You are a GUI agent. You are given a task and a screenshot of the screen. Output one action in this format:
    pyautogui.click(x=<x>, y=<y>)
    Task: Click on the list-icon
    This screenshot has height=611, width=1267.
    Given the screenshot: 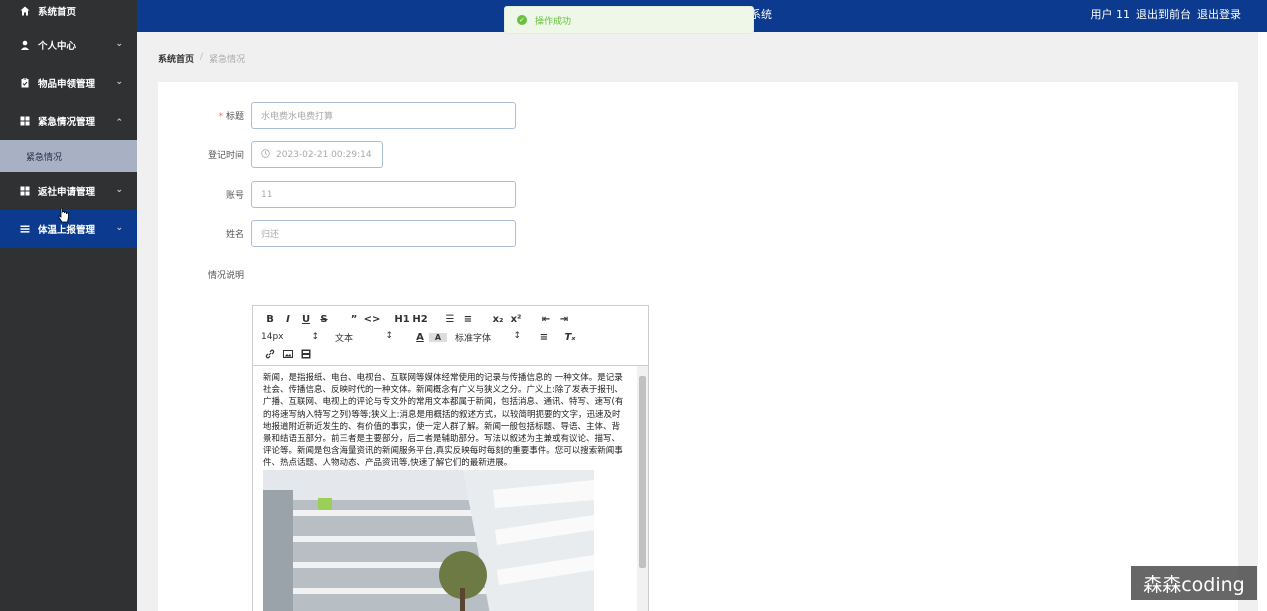 What is the action you would take?
    pyautogui.click(x=25, y=229)
    